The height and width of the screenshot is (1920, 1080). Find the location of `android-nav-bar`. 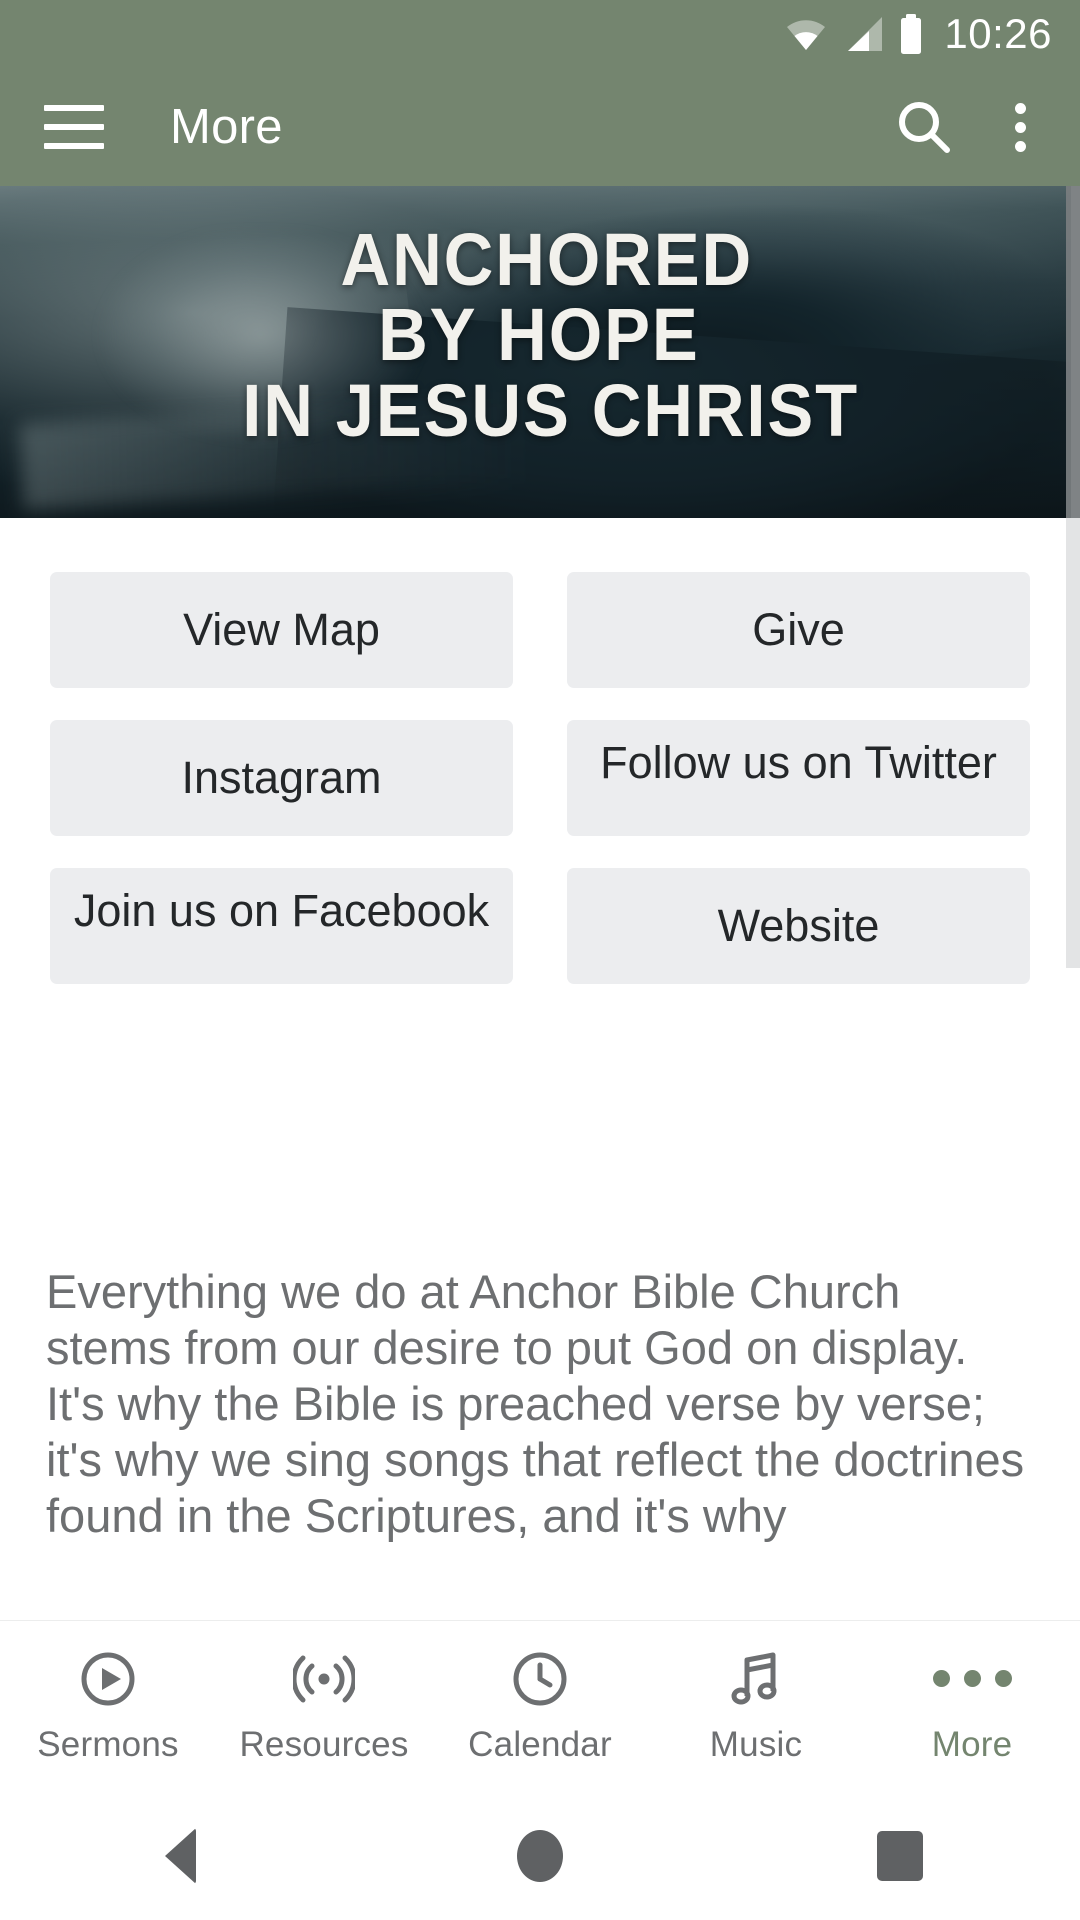

android-nav-bar is located at coordinates (540, 1856).